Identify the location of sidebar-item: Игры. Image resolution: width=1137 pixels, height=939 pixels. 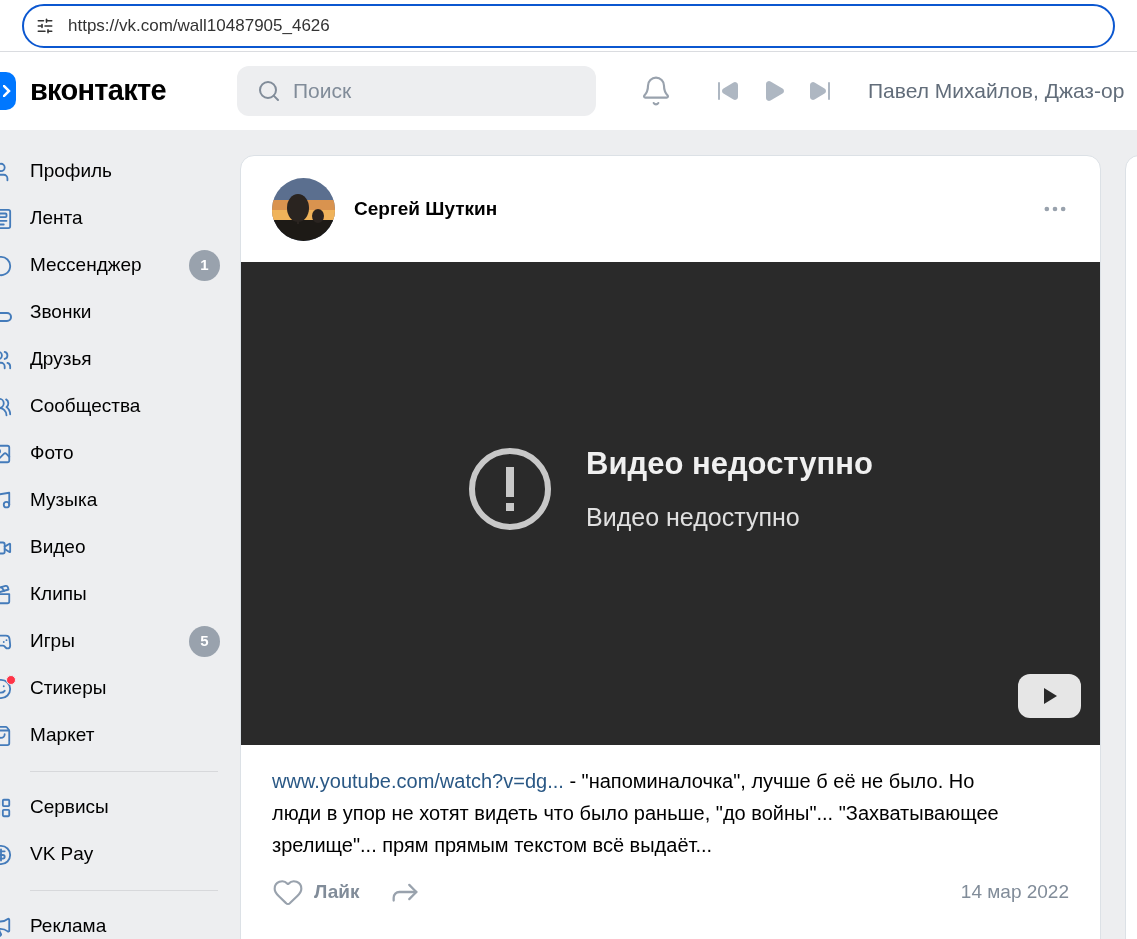
(52, 641).